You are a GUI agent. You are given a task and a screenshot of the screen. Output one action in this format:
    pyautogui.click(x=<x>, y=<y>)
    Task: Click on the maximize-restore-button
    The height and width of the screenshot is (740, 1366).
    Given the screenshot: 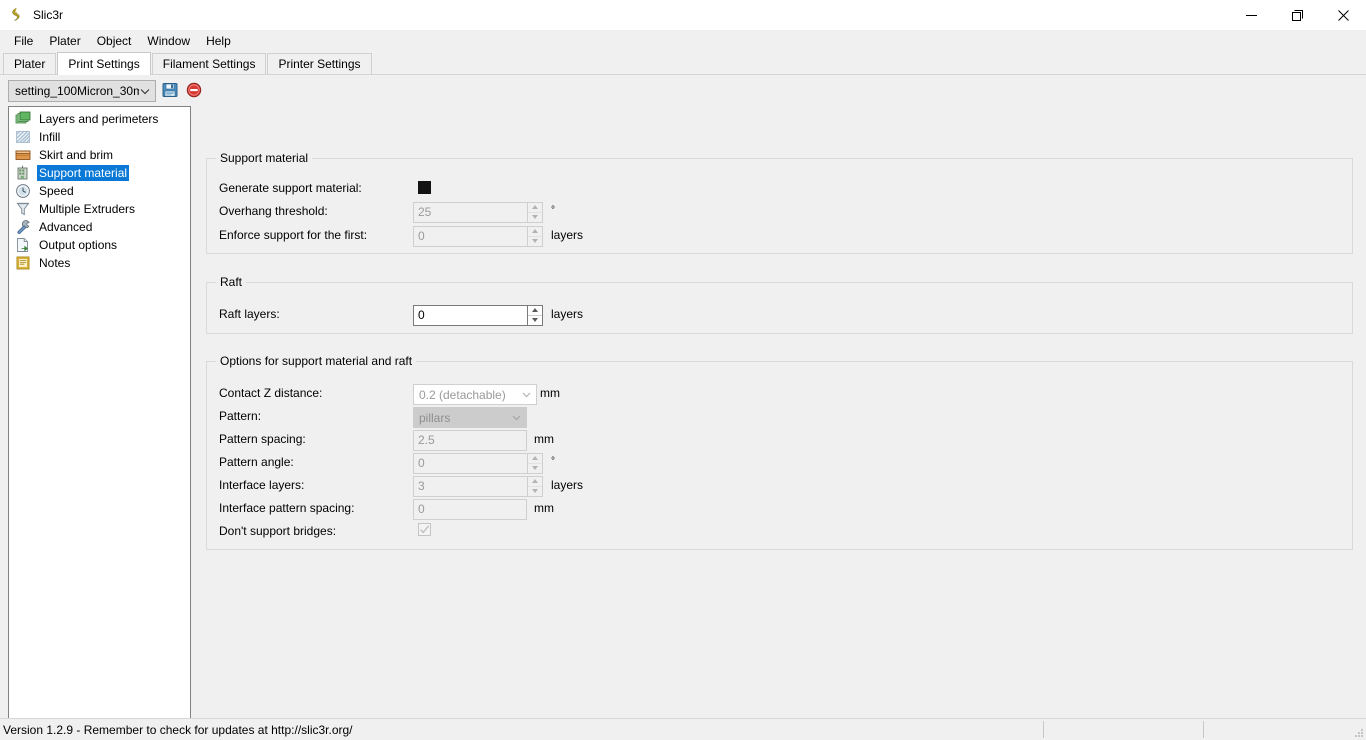 What is the action you would take?
    pyautogui.click(x=1297, y=15)
    